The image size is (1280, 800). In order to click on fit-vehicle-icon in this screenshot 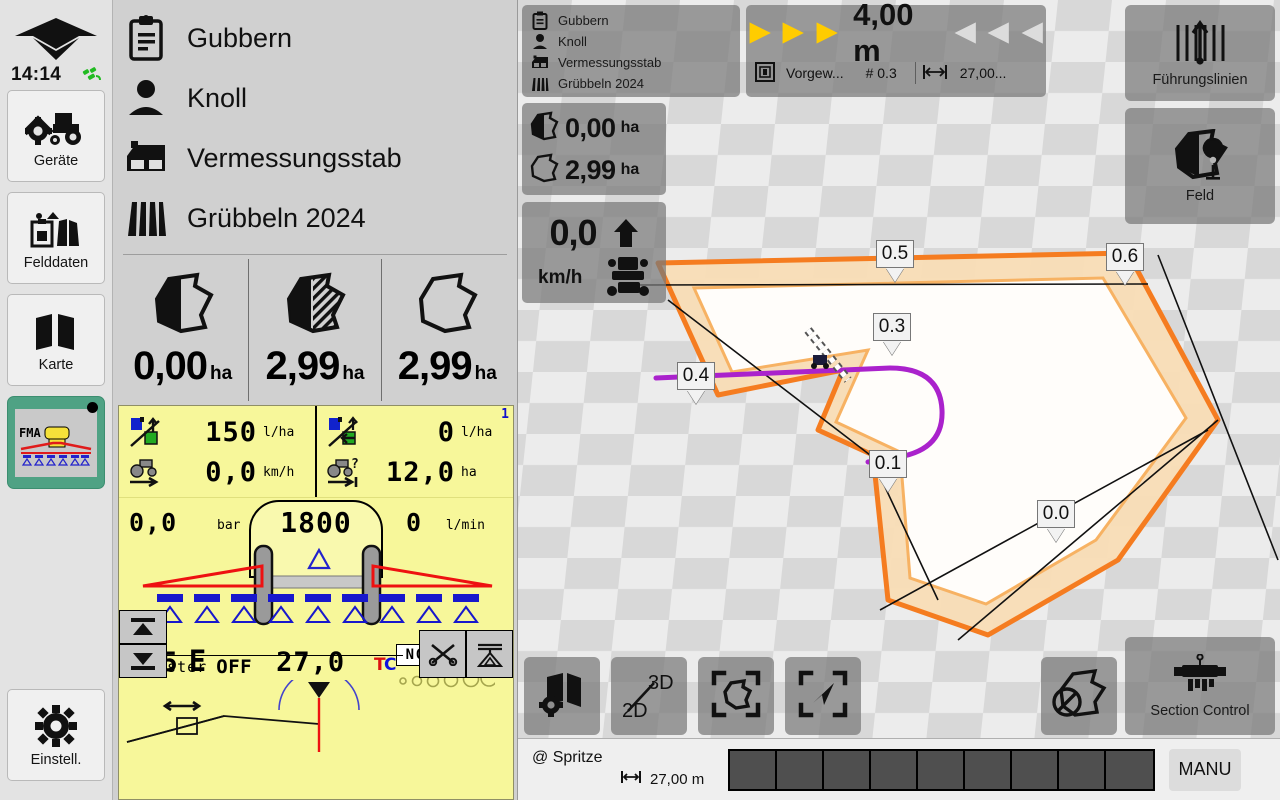, I will do `click(823, 696)`.